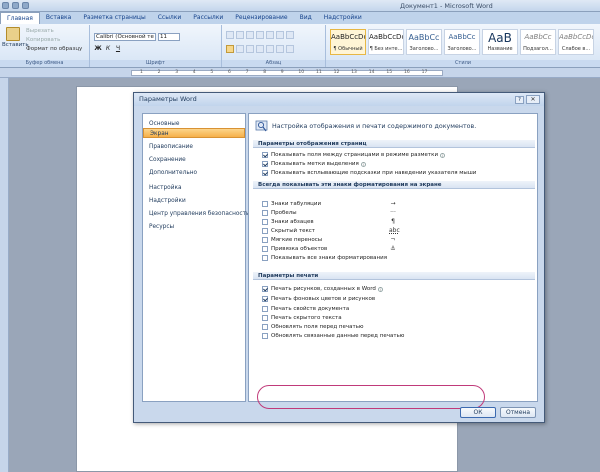 This screenshot has height=472, width=600. I want to click on vertical-ruler, so click(4, 275).